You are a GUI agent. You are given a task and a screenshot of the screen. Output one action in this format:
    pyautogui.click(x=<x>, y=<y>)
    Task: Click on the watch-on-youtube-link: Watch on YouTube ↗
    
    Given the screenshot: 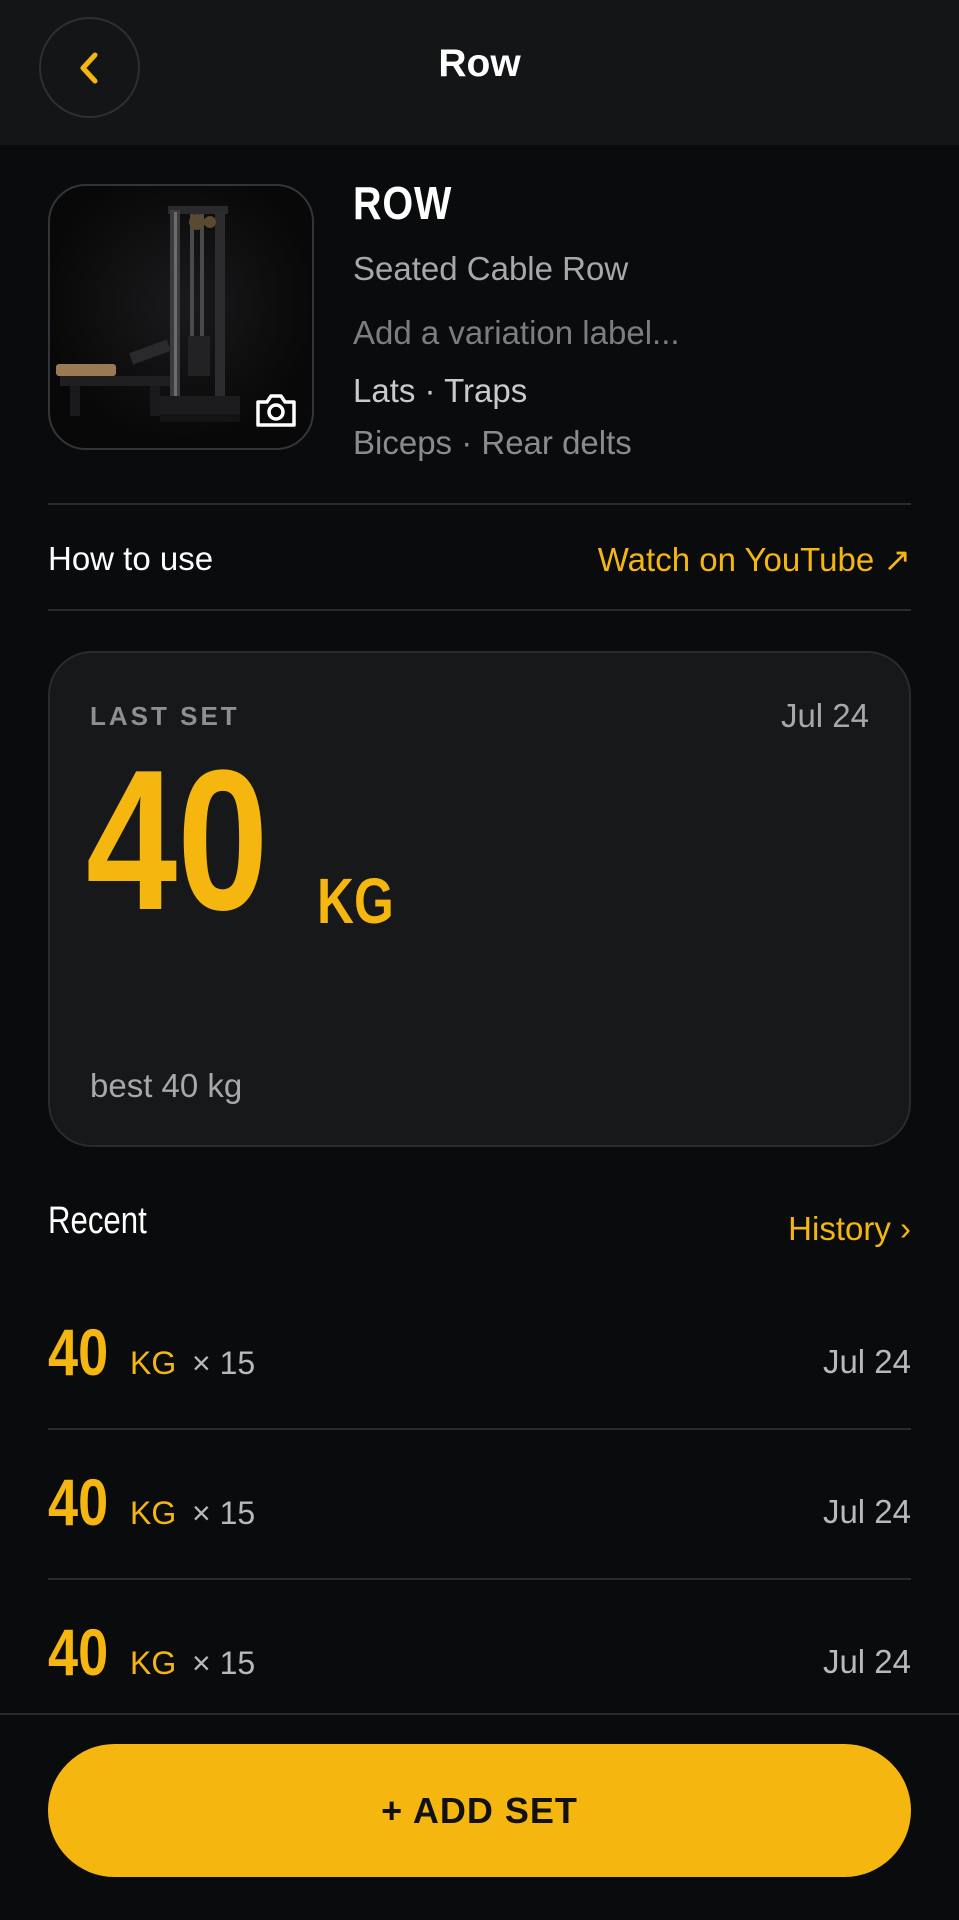 What is the action you would take?
    pyautogui.click(x=754, y=559)
    